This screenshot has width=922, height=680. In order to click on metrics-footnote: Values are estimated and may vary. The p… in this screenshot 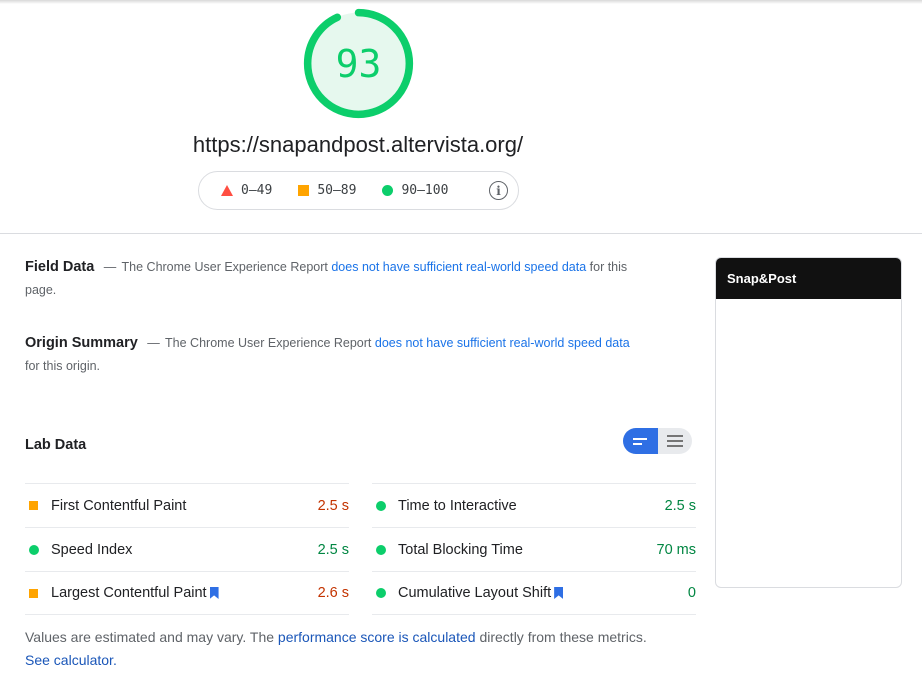, I will do `click(345, 649)`.